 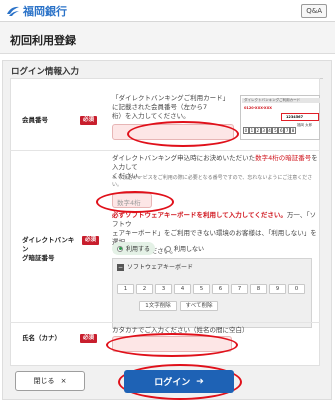 I want to click on radio-selected-icon, so click(x=120, y=248).